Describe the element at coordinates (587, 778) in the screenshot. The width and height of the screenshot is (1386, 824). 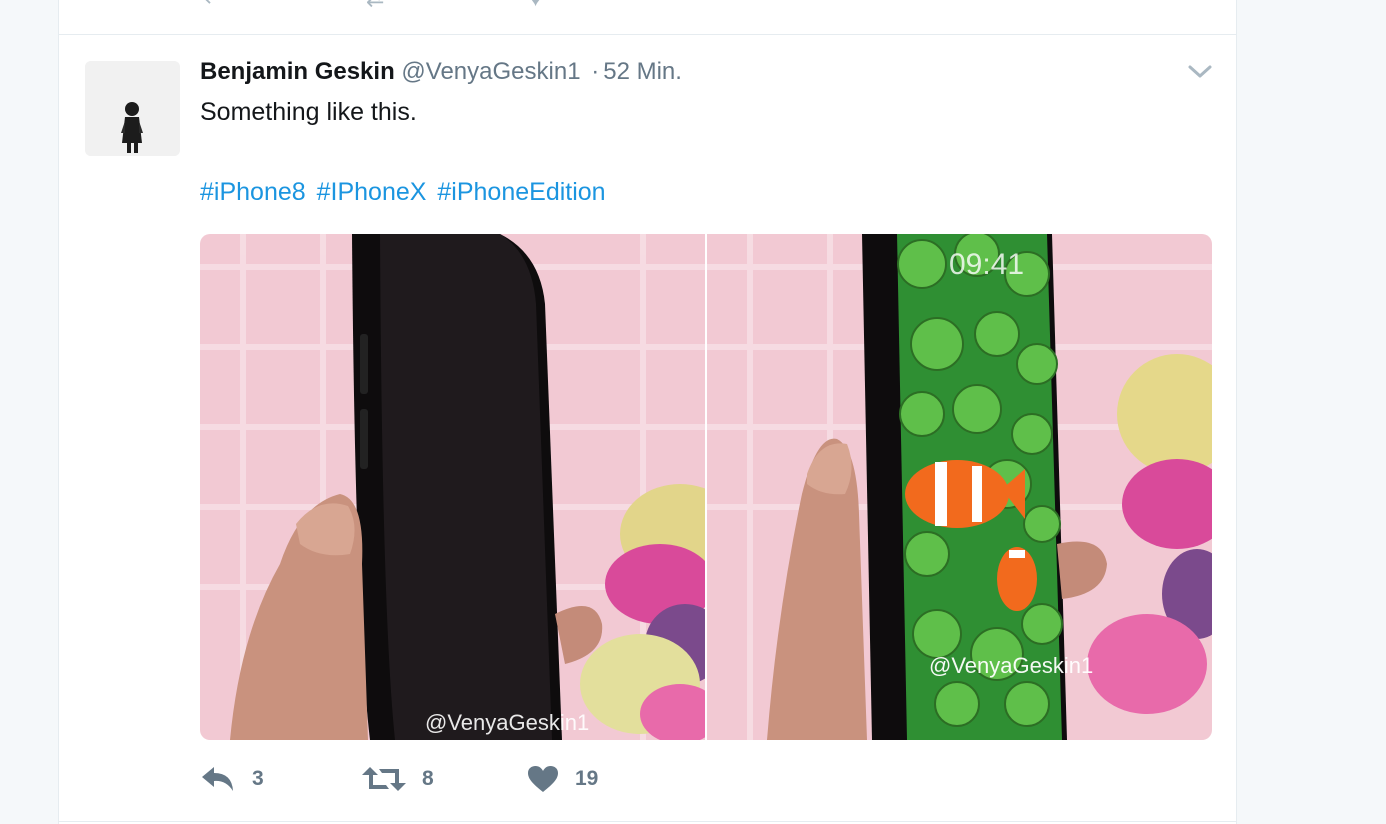
I see `like-count: 19` at that location.